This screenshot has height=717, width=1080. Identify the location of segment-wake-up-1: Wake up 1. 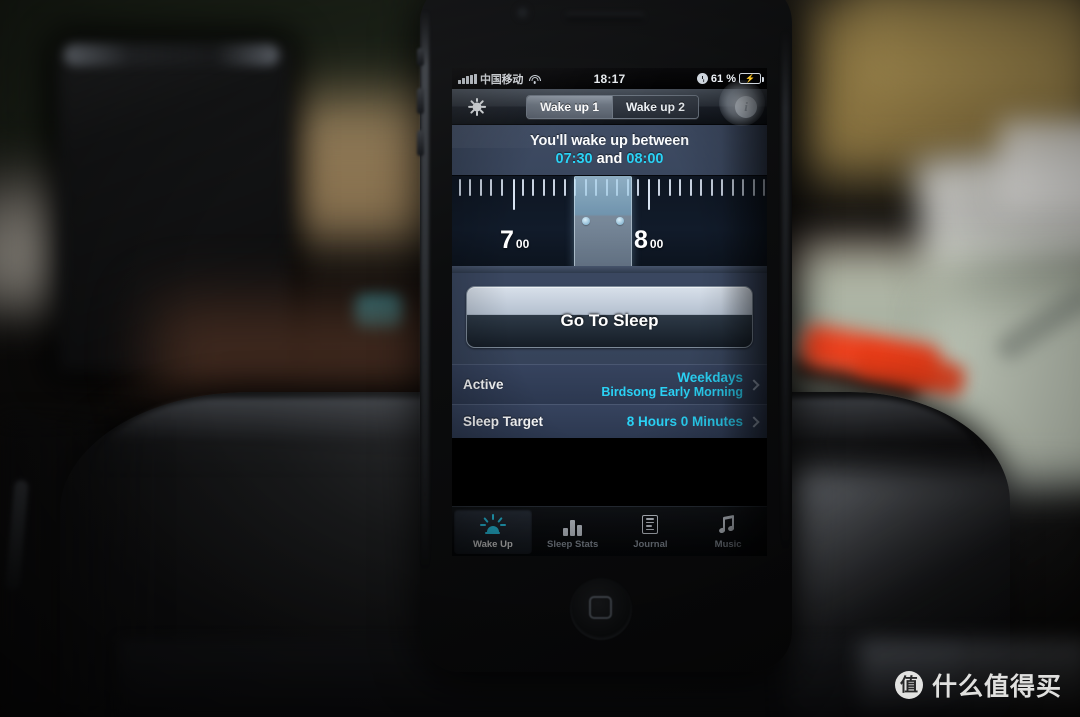
(569, 106).